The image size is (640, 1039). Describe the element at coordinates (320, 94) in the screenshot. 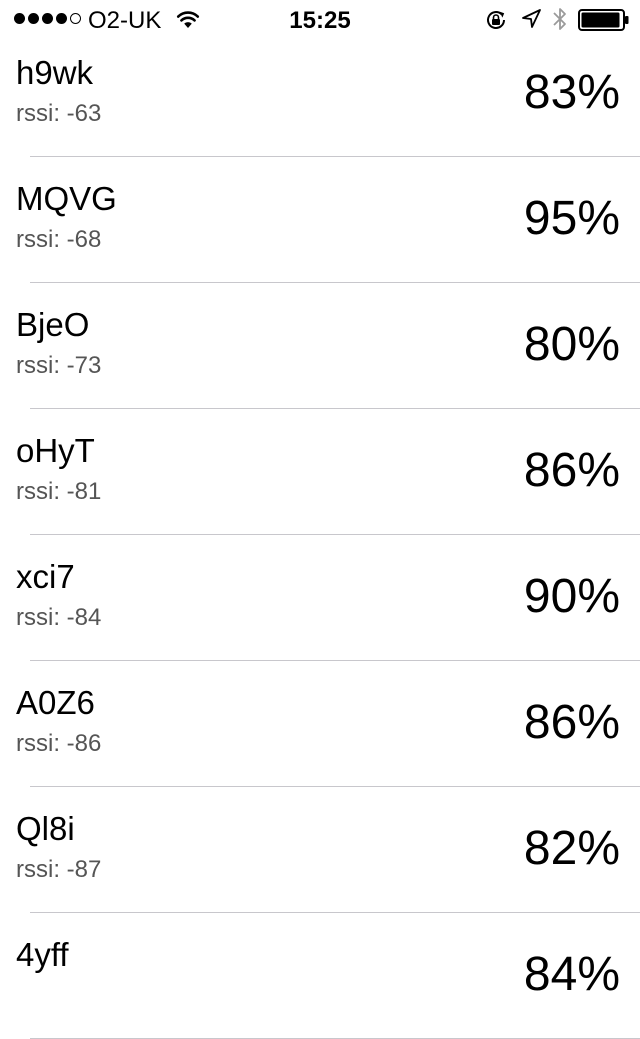

I see `device-row: h9wk rssi: -63 83%` at that location.